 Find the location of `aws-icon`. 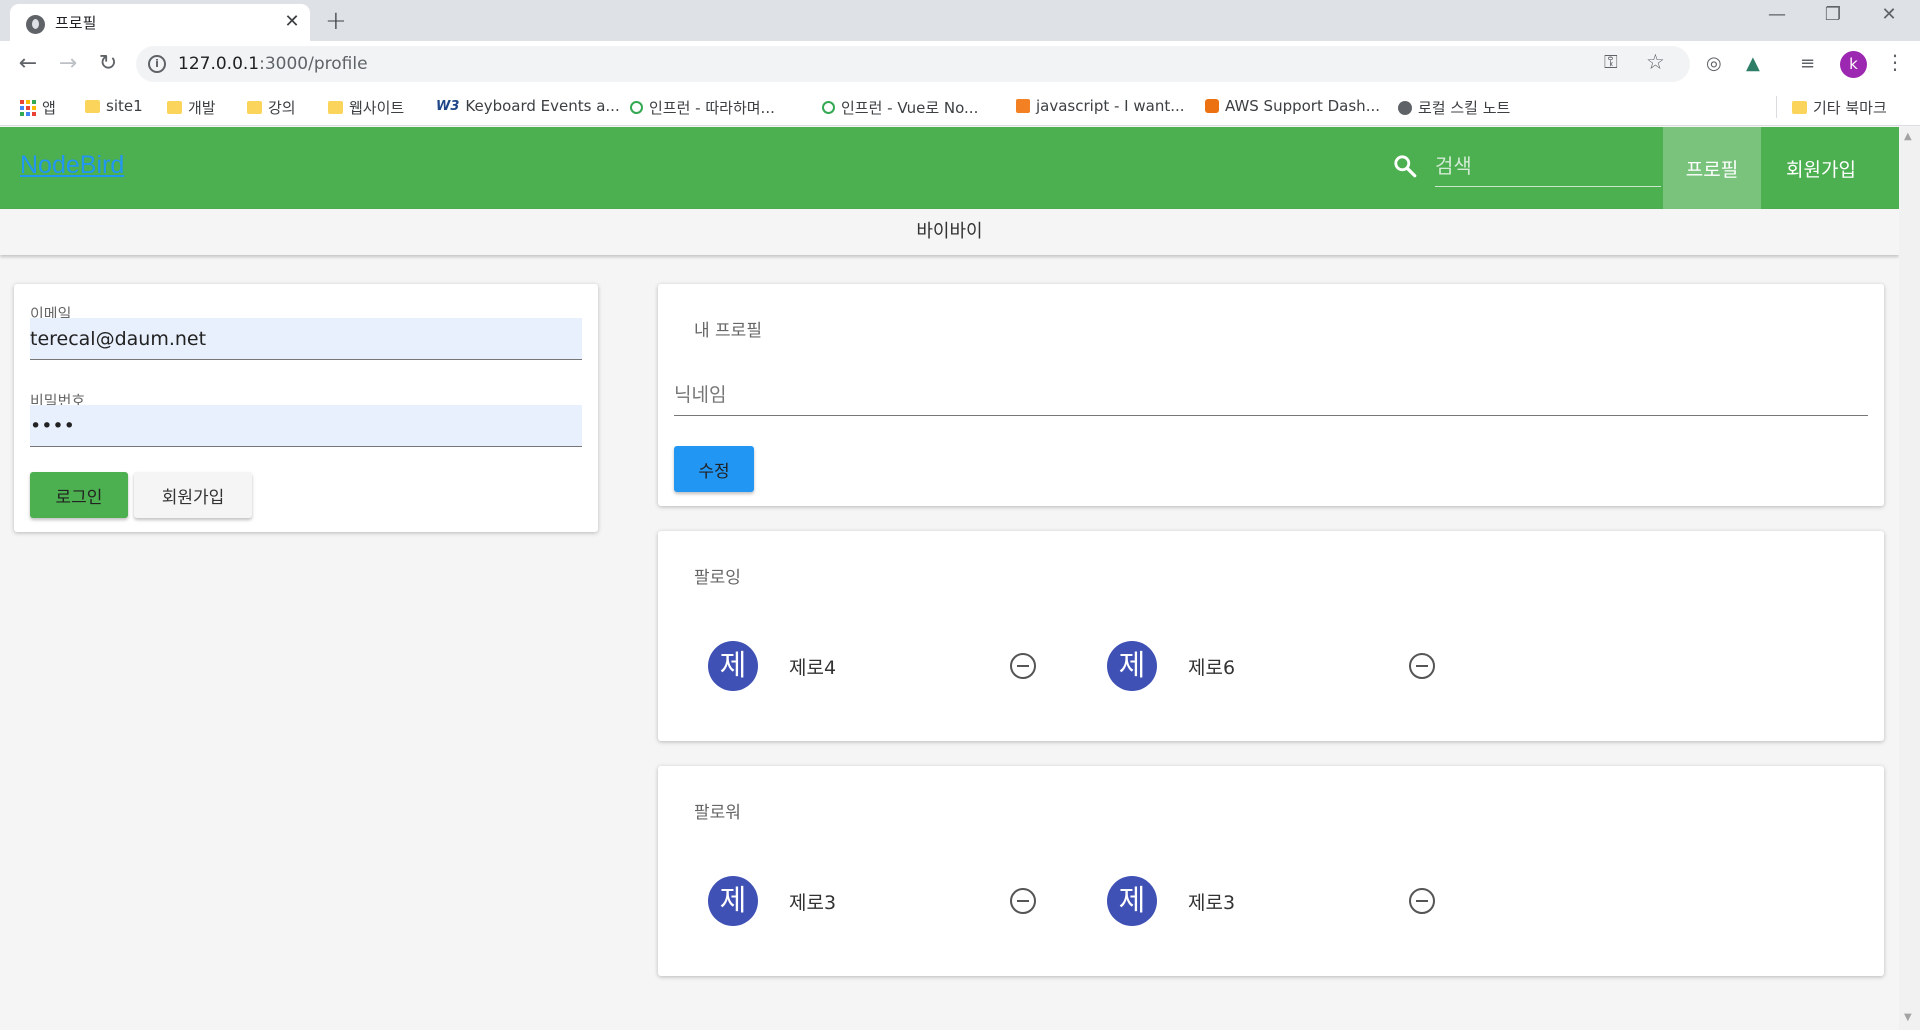

aws-icon is located at coordinates (1212, 106).